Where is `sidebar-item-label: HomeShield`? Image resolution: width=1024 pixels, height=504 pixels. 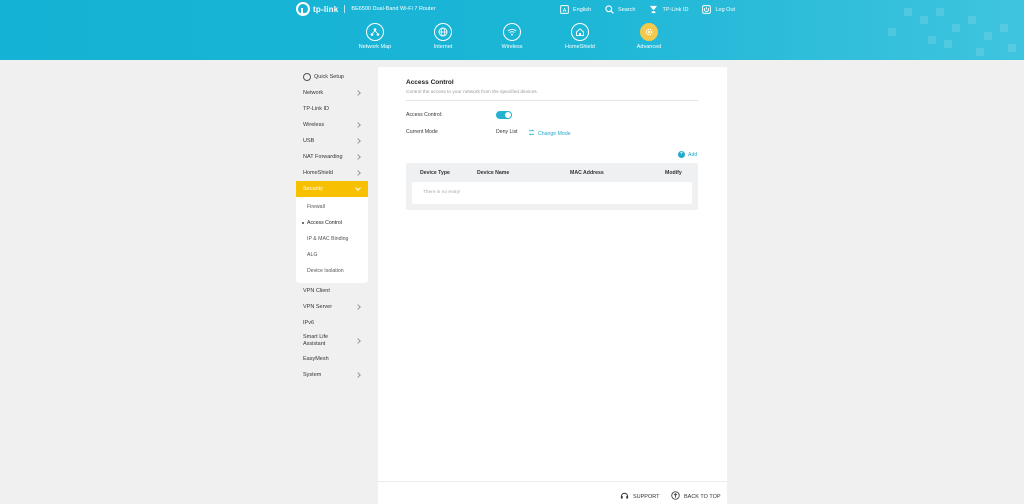
sidebar-item-label: HomeShield is located at coordinates (318, 173).